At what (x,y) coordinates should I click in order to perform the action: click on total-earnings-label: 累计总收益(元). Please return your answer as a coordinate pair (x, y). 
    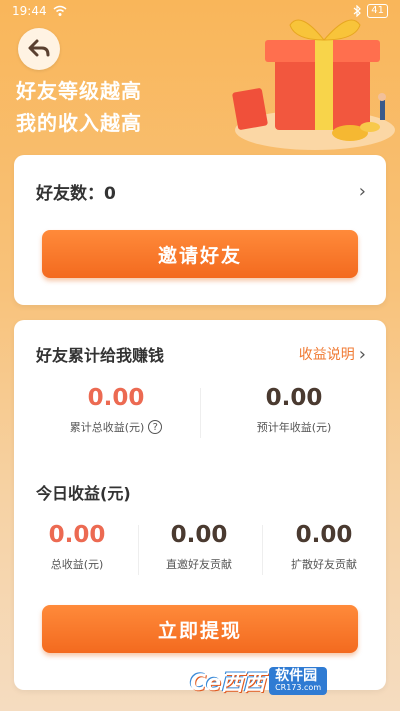
    Looking at the image, I should click on (107, 427).